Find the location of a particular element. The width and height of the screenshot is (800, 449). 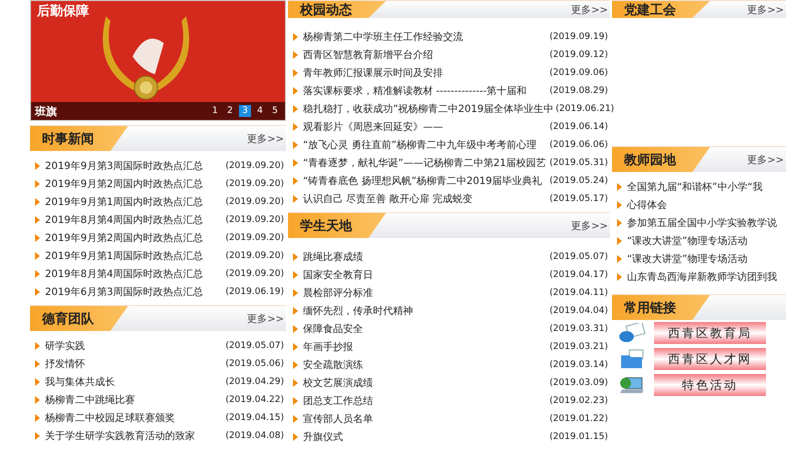

news-link: “铸青春底色 扬理想风帆”杨柳青二中2019届毕业典礼 is located at coordinates (425, 181).